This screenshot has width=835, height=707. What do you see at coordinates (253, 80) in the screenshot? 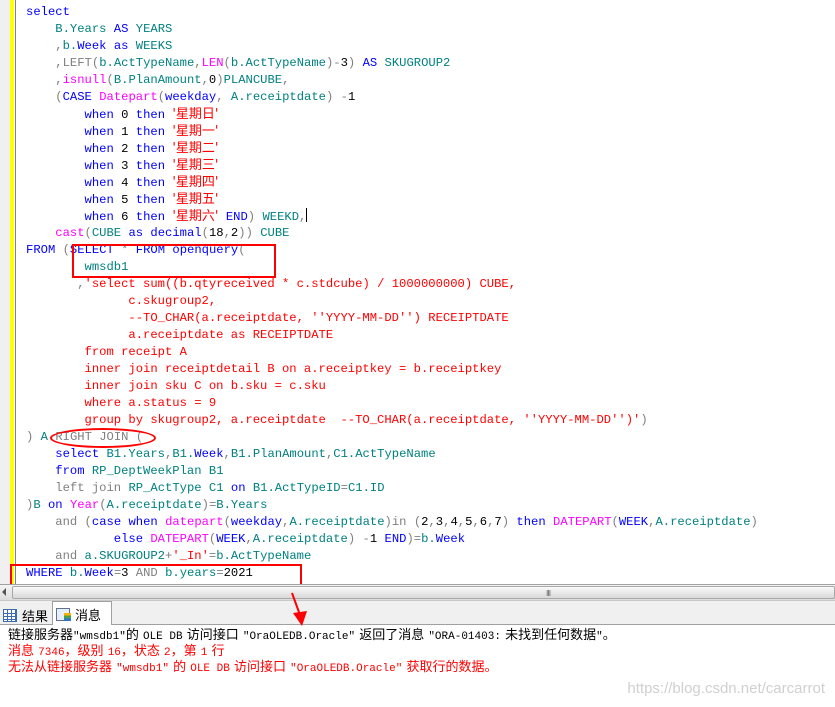
I see `code-token: PLANCUBE` at bounding box center [253, 80].